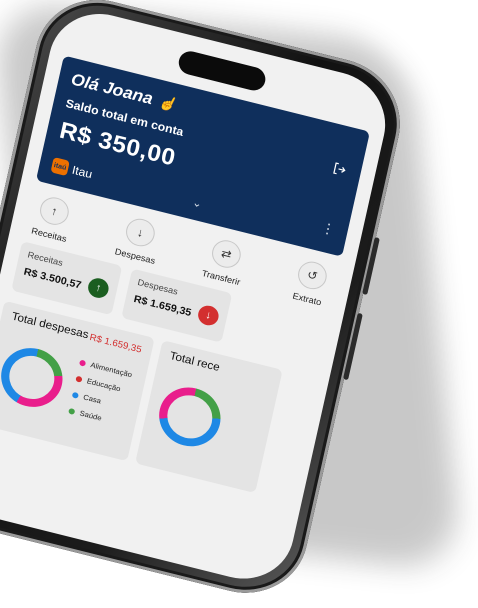  What do you see at coordinates (82, 172) in the screenshot?
I see `bank-name: Itau` at bounding box center [82, 172].